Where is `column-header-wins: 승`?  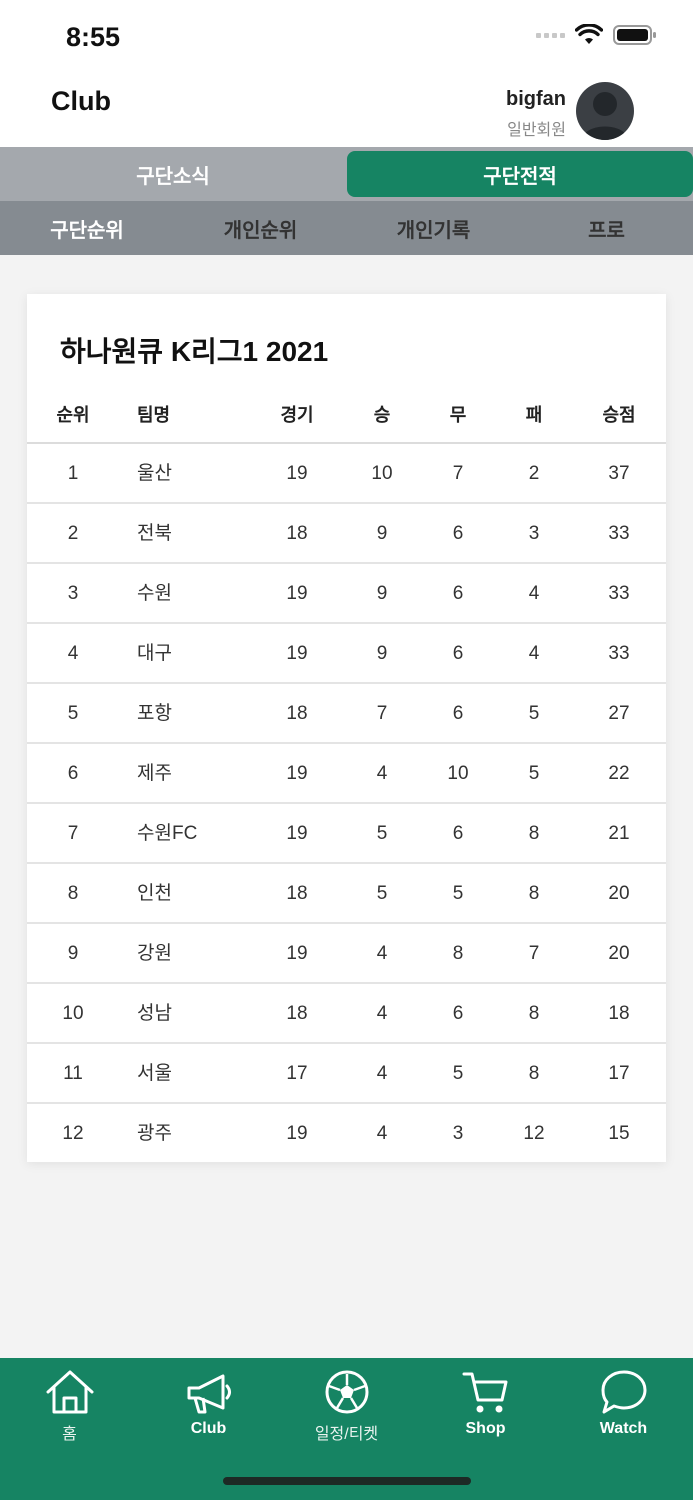
column-header-wins: 승 is located at coordinates (382, 415).